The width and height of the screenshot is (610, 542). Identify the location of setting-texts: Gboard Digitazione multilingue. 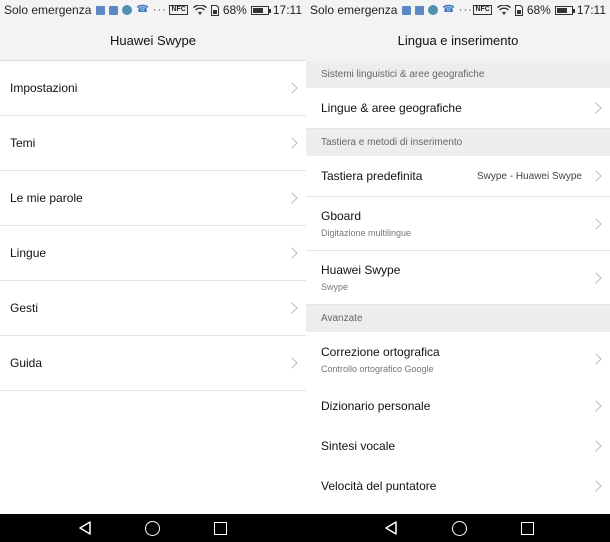
(366, 223).